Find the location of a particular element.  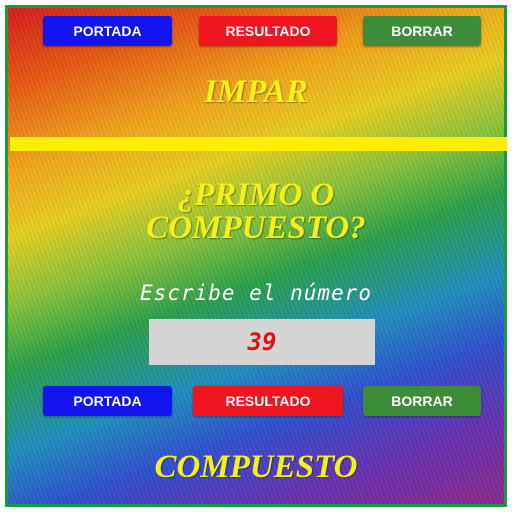

number-input-label: Escribe el número is located at coordinates (256, 293).